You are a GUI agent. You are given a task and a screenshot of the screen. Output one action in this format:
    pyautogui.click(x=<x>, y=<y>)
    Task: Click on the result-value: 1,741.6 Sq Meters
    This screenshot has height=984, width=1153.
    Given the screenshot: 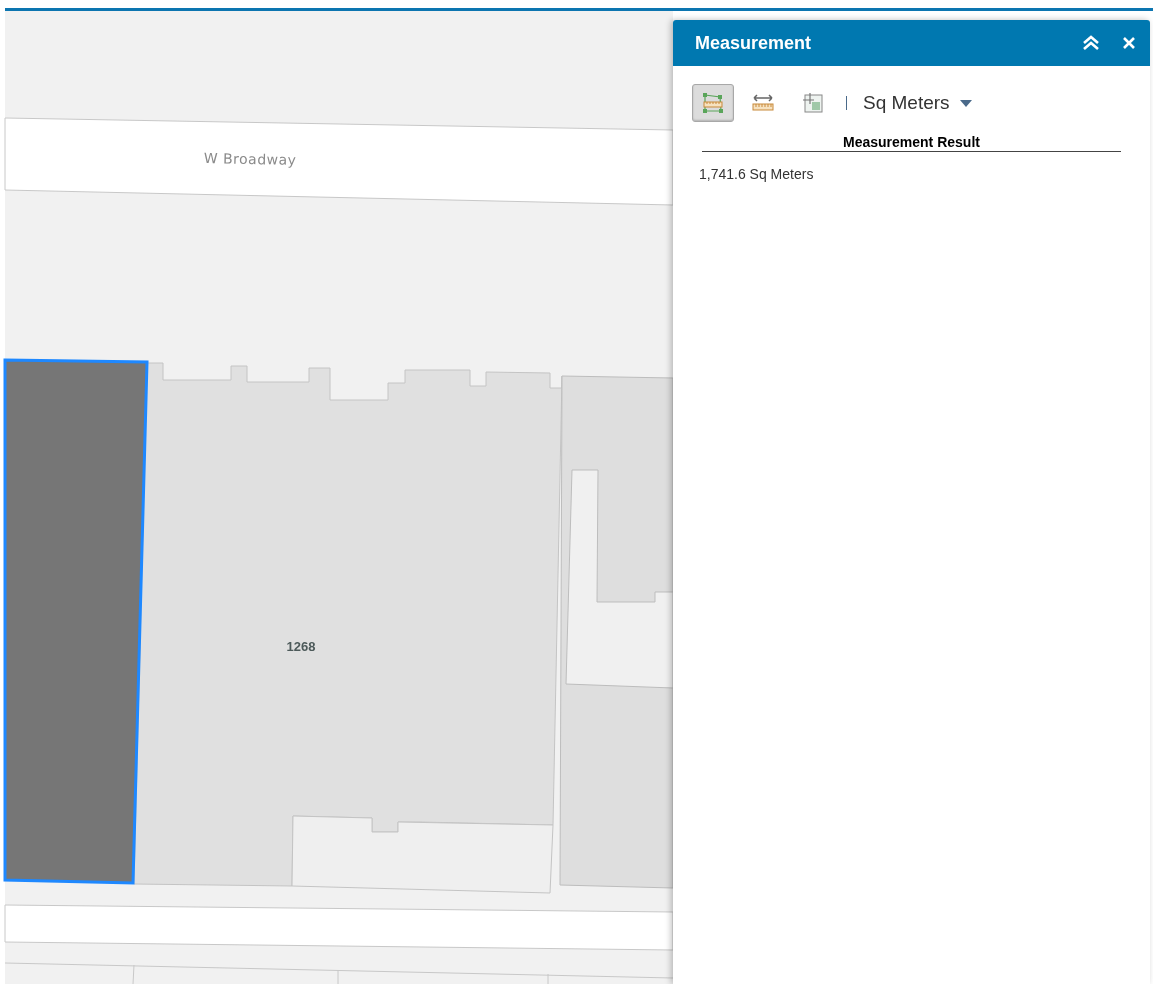 What is the action you would take?
    pyautogui.click(x=757, y=174)
    